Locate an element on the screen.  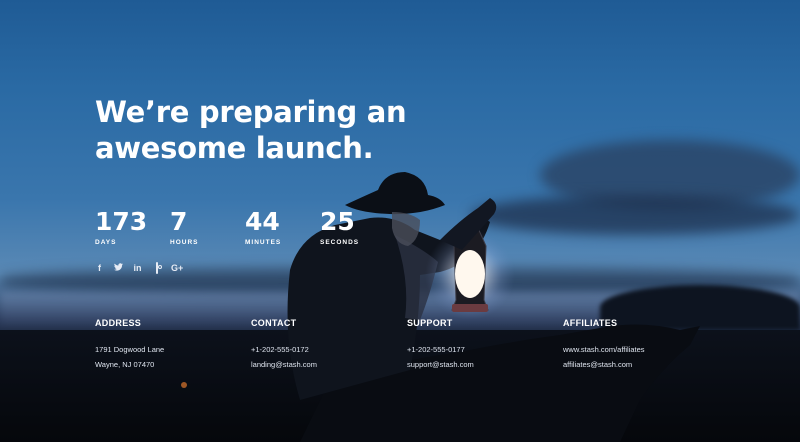
support-heading: SUPPORT is located at coordinates (430, 323).